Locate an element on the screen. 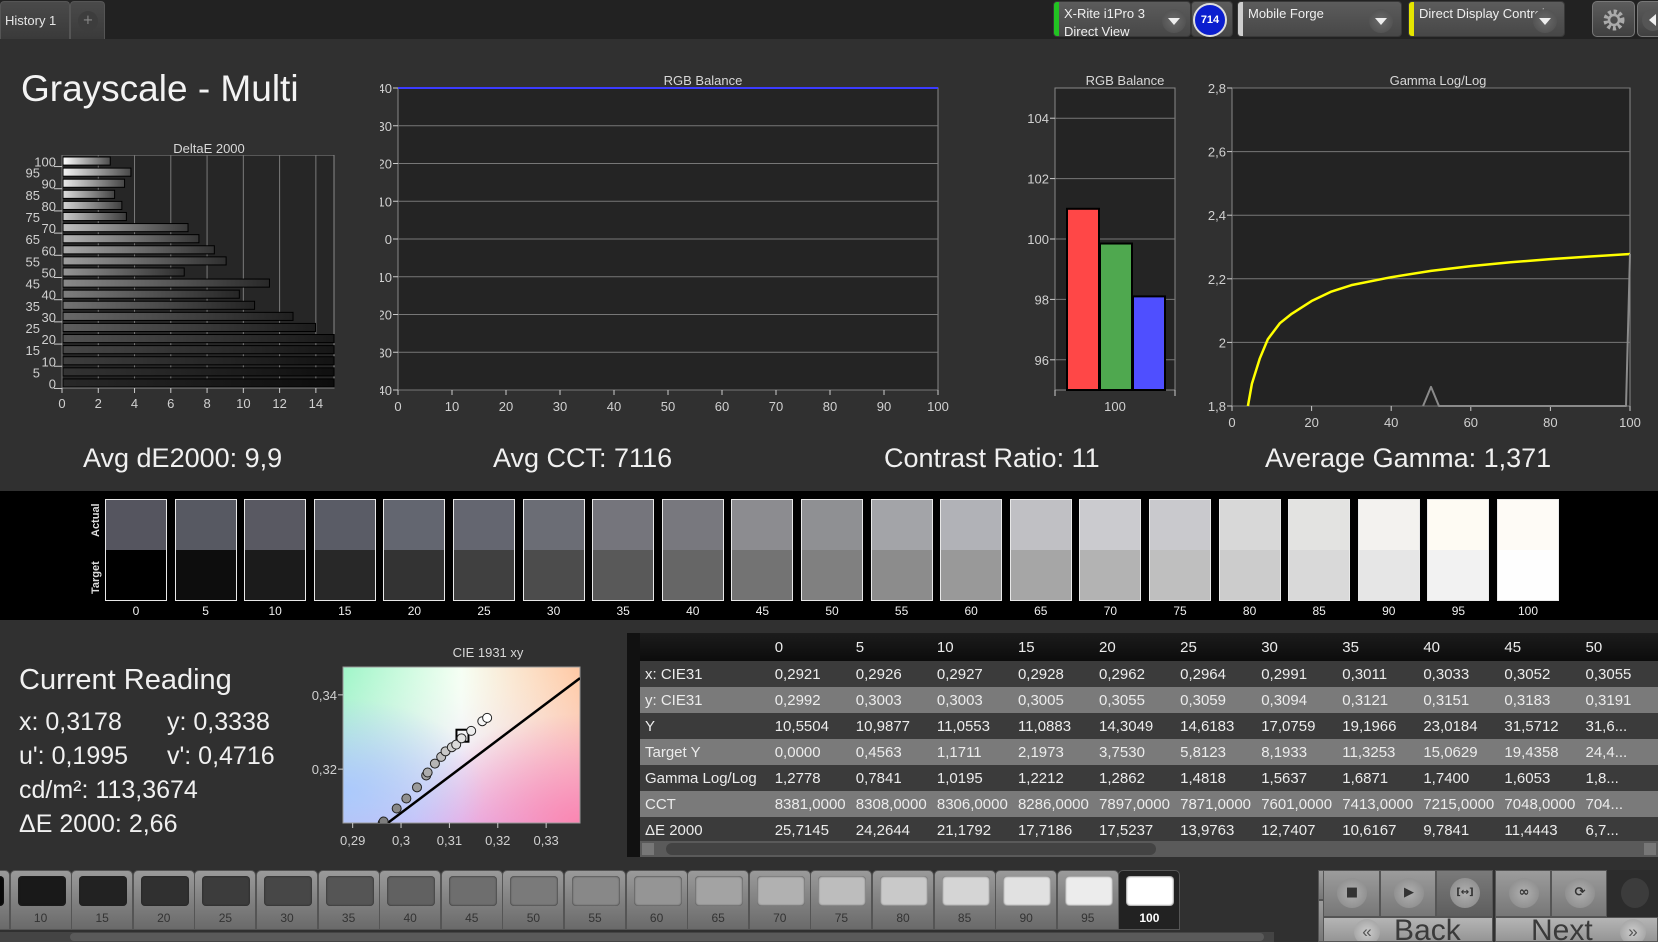 The image size is (1658, 942). back-button: « Back is located at coordinates (1408, 929).